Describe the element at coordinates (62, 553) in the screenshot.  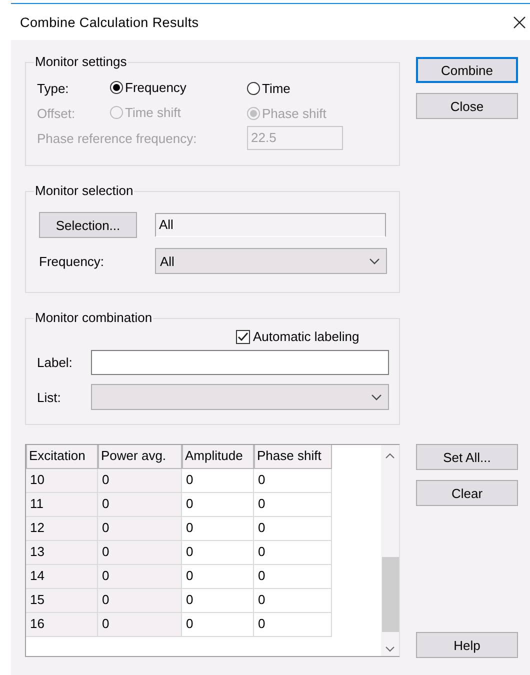
I see `table-cell: 13` at that location.